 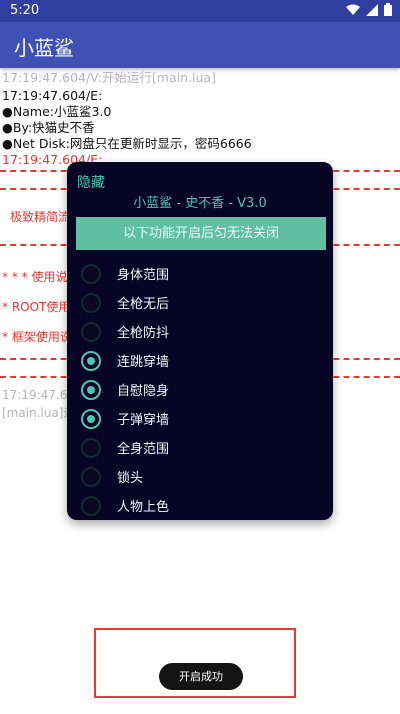 I want to click on log-partial-text: 17:19:47.60, so click(x=38, y=395).